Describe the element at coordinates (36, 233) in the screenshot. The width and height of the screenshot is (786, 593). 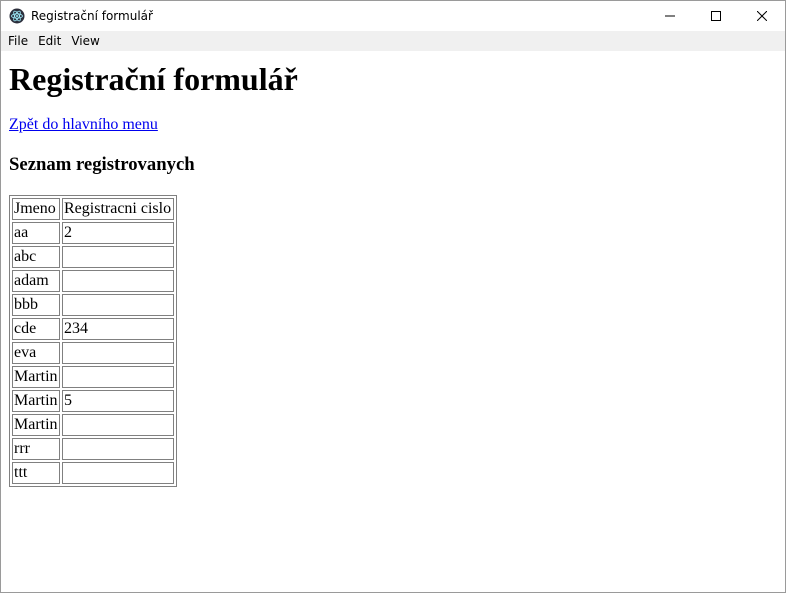
I see `cell-name: aa` at that location.